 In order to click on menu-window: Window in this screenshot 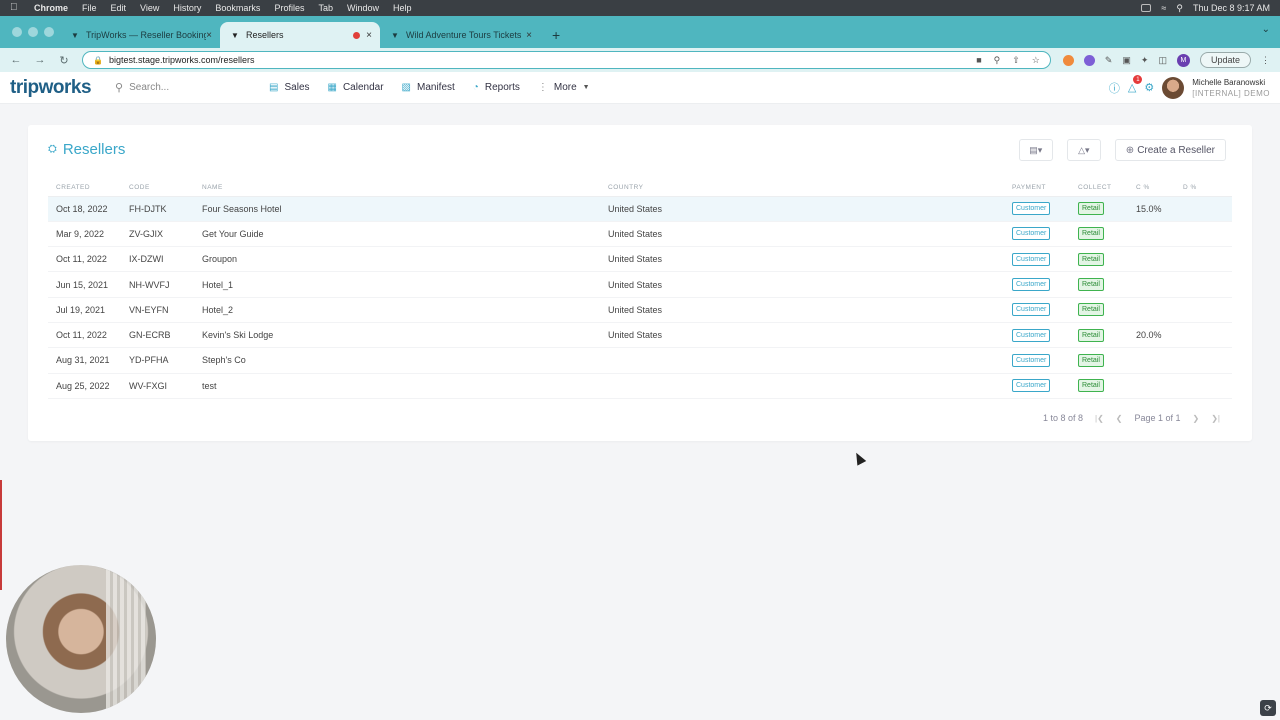, I will do `click(363, 8)`.